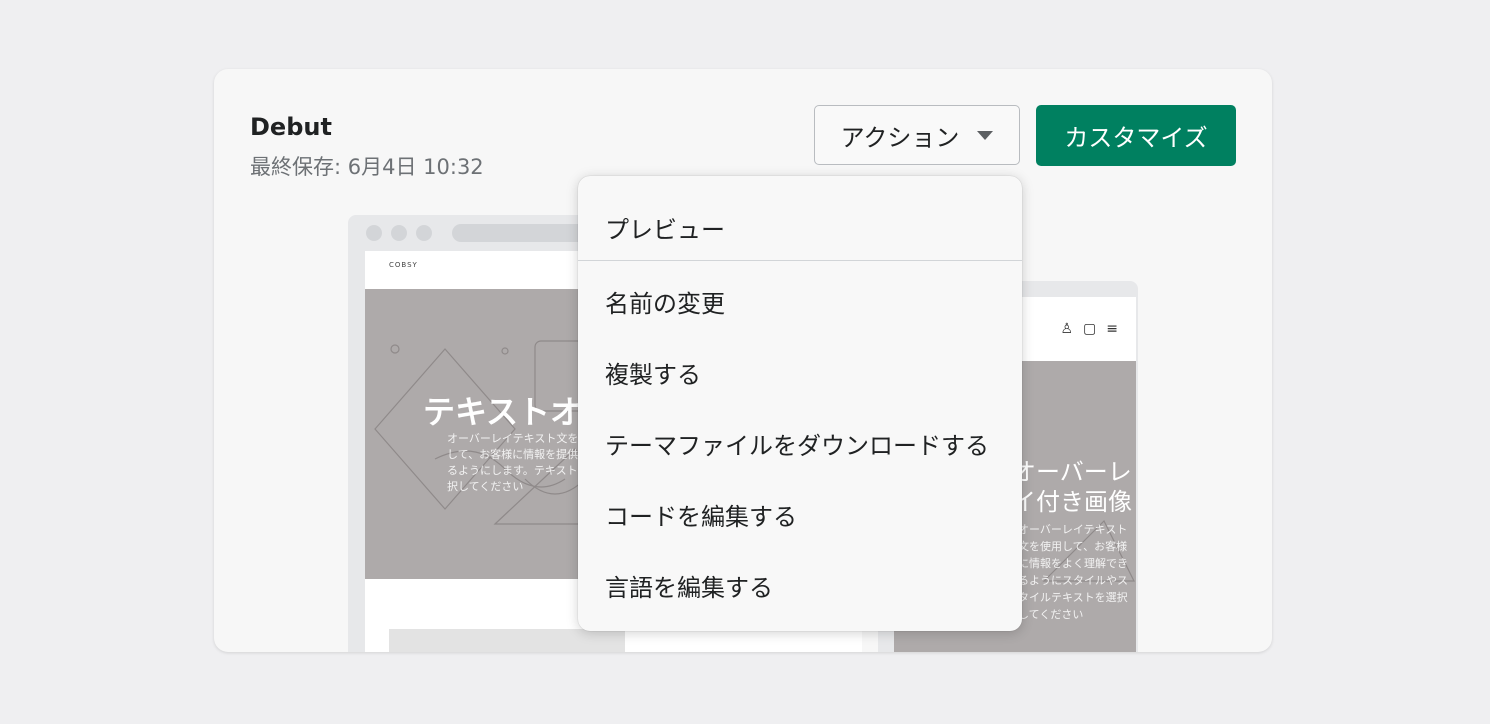  What do you see at coordinates (800, 301) in the screenshot?
I see `menu-item-rename: 名前の変更` at bounding box center [800, 301].